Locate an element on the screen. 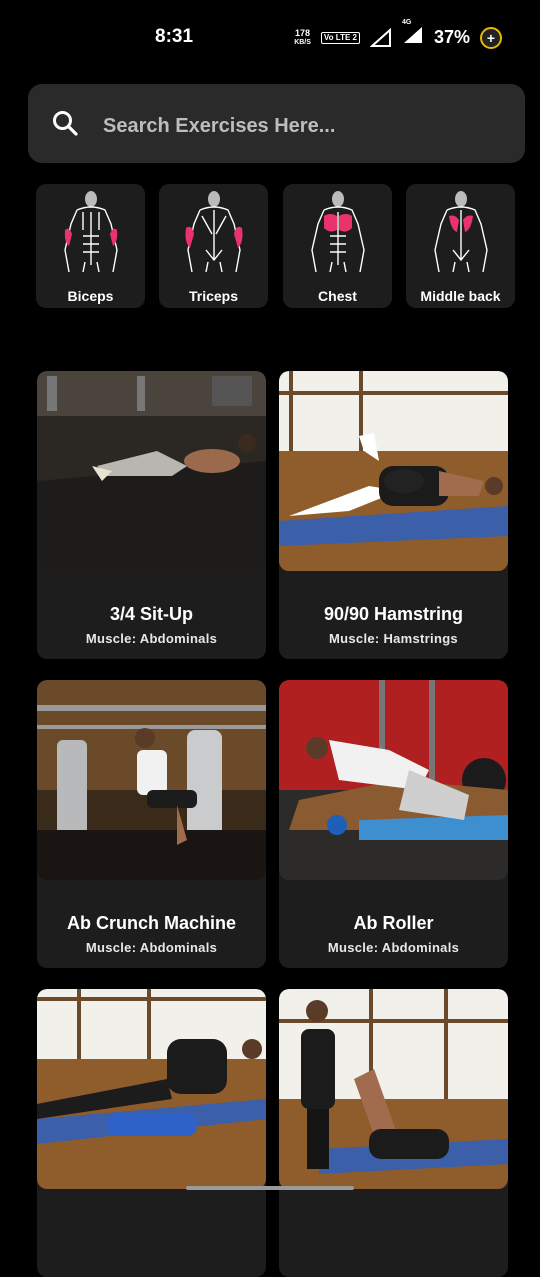 The height and width of the screenshot is (1277, 540). muscle-chip-triceps: Triceps is located at coordinates (213, 246).